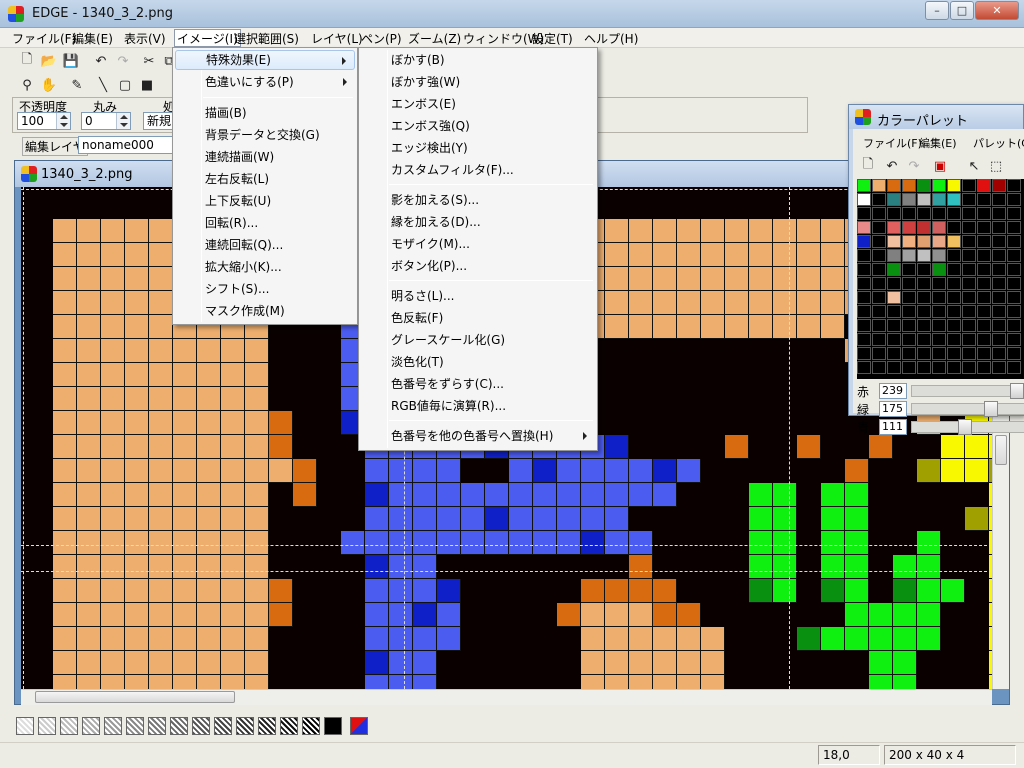 The height and width of the screenshot is (768, 1024). Describe the element at coordinates (434, 38) in the screenshot. I see `menu-zoom: ズーム(Z)` at that location.